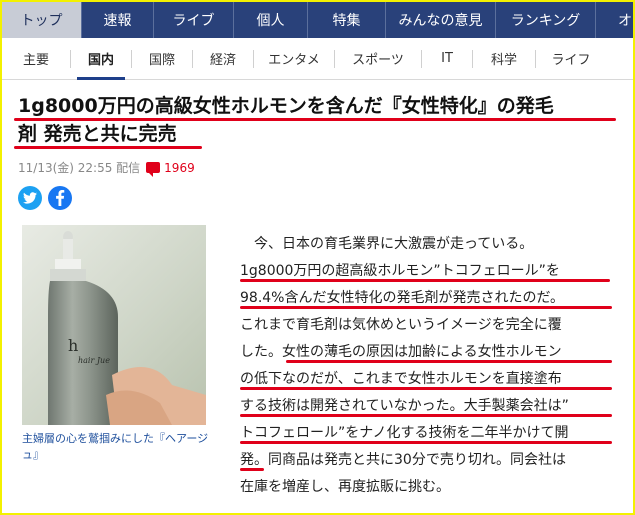 This screenshot has width=635, height=515. I want to click on top-nav: トップ 速報 ライブ 個人 特集 みんなの意見 ランキング オ, so click(317, 20).